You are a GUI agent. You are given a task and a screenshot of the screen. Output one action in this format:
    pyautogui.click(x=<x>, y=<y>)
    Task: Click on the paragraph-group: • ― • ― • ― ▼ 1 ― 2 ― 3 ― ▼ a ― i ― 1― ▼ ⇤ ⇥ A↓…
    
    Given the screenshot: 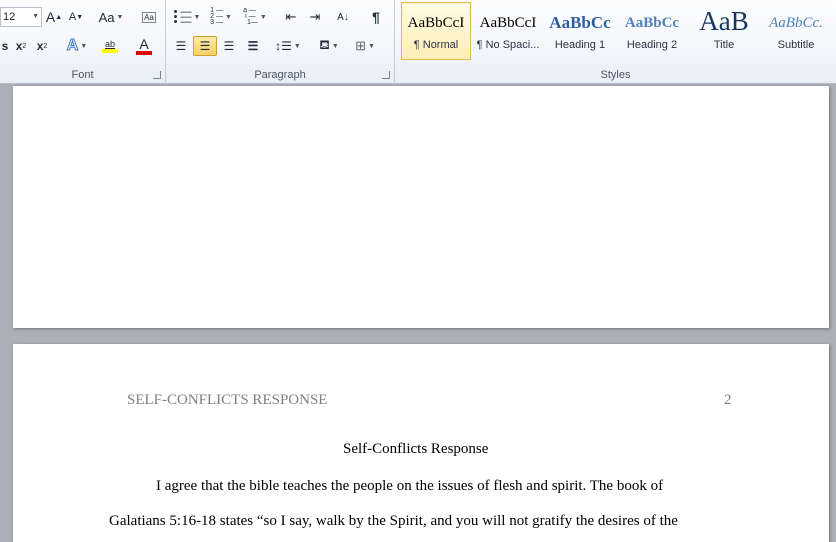 What is the action you would take?
    pyautogui.click(x=280, y=42)
    